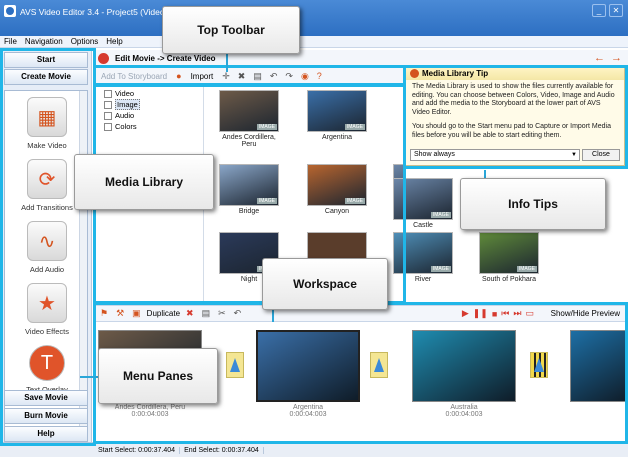 This screenshot has height=457, width=628. I want to click on storyboard-clip: Argentina 0:00:04:003, so click(308, 374).